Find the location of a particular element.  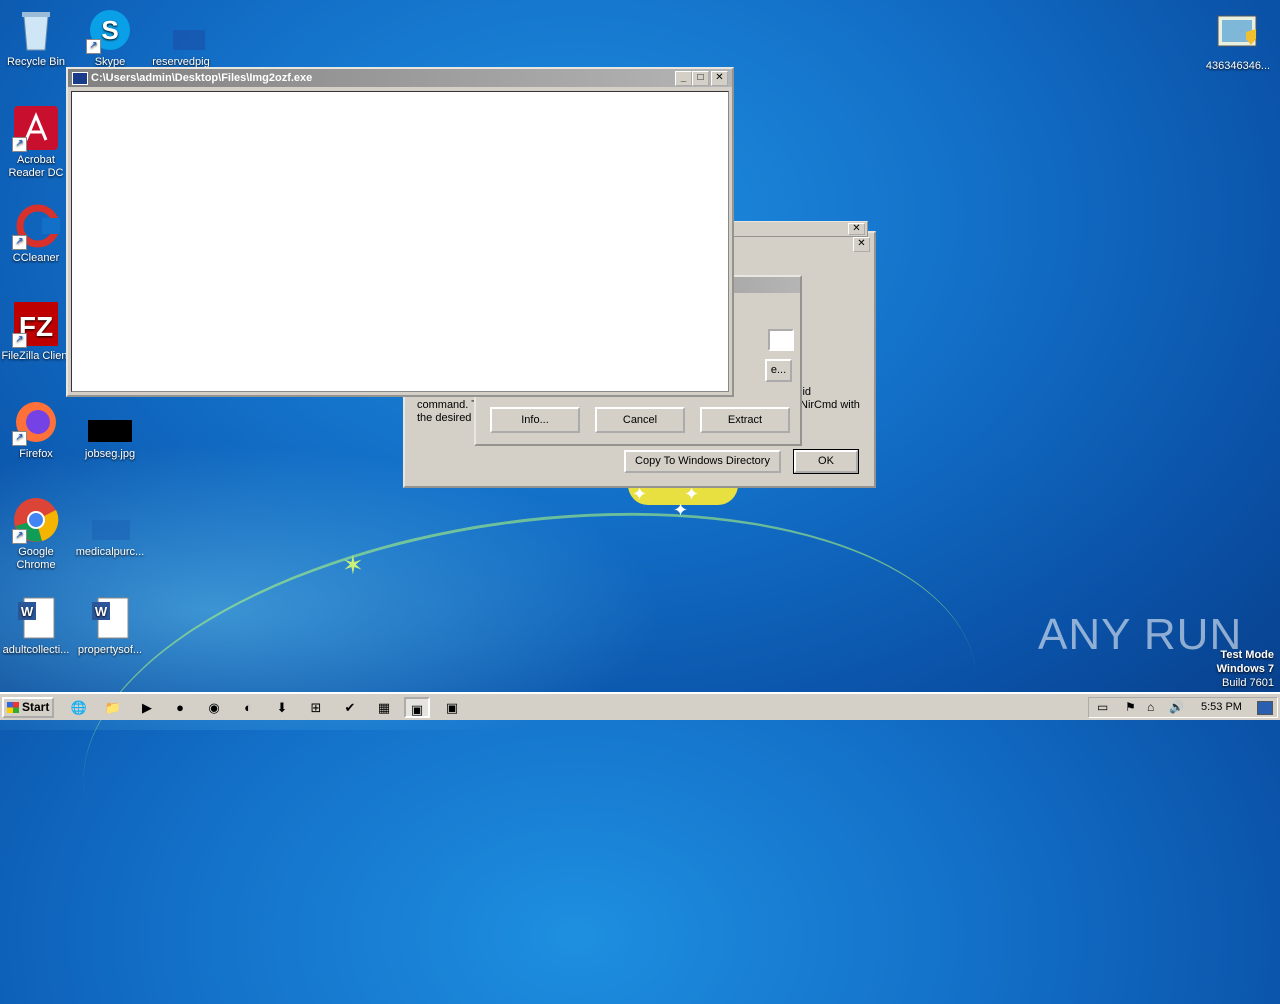

desktop-icon-reservedpig: reservedpig is located at coordinates (182, 37).